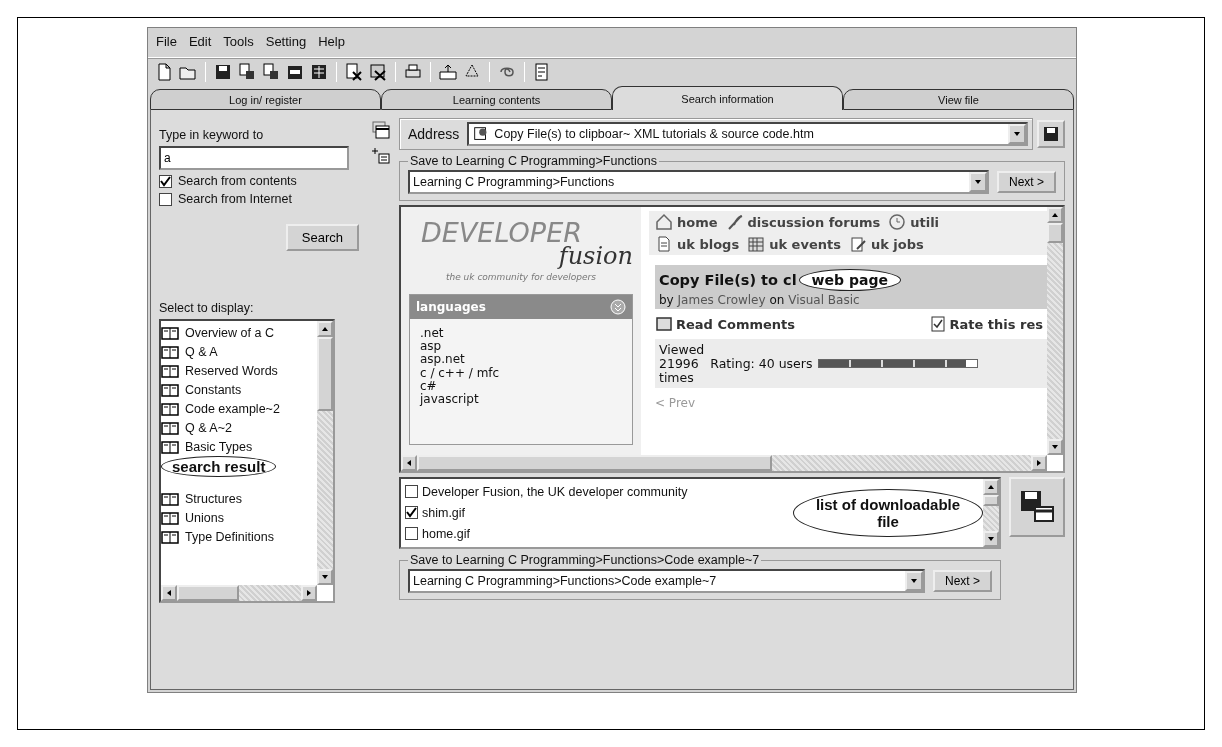 This screenshot has height=747, width=1222. What do you see at coordinates (1037, 507) in the screenshot?
I see `download-button` at bounding box center [1037, 507].